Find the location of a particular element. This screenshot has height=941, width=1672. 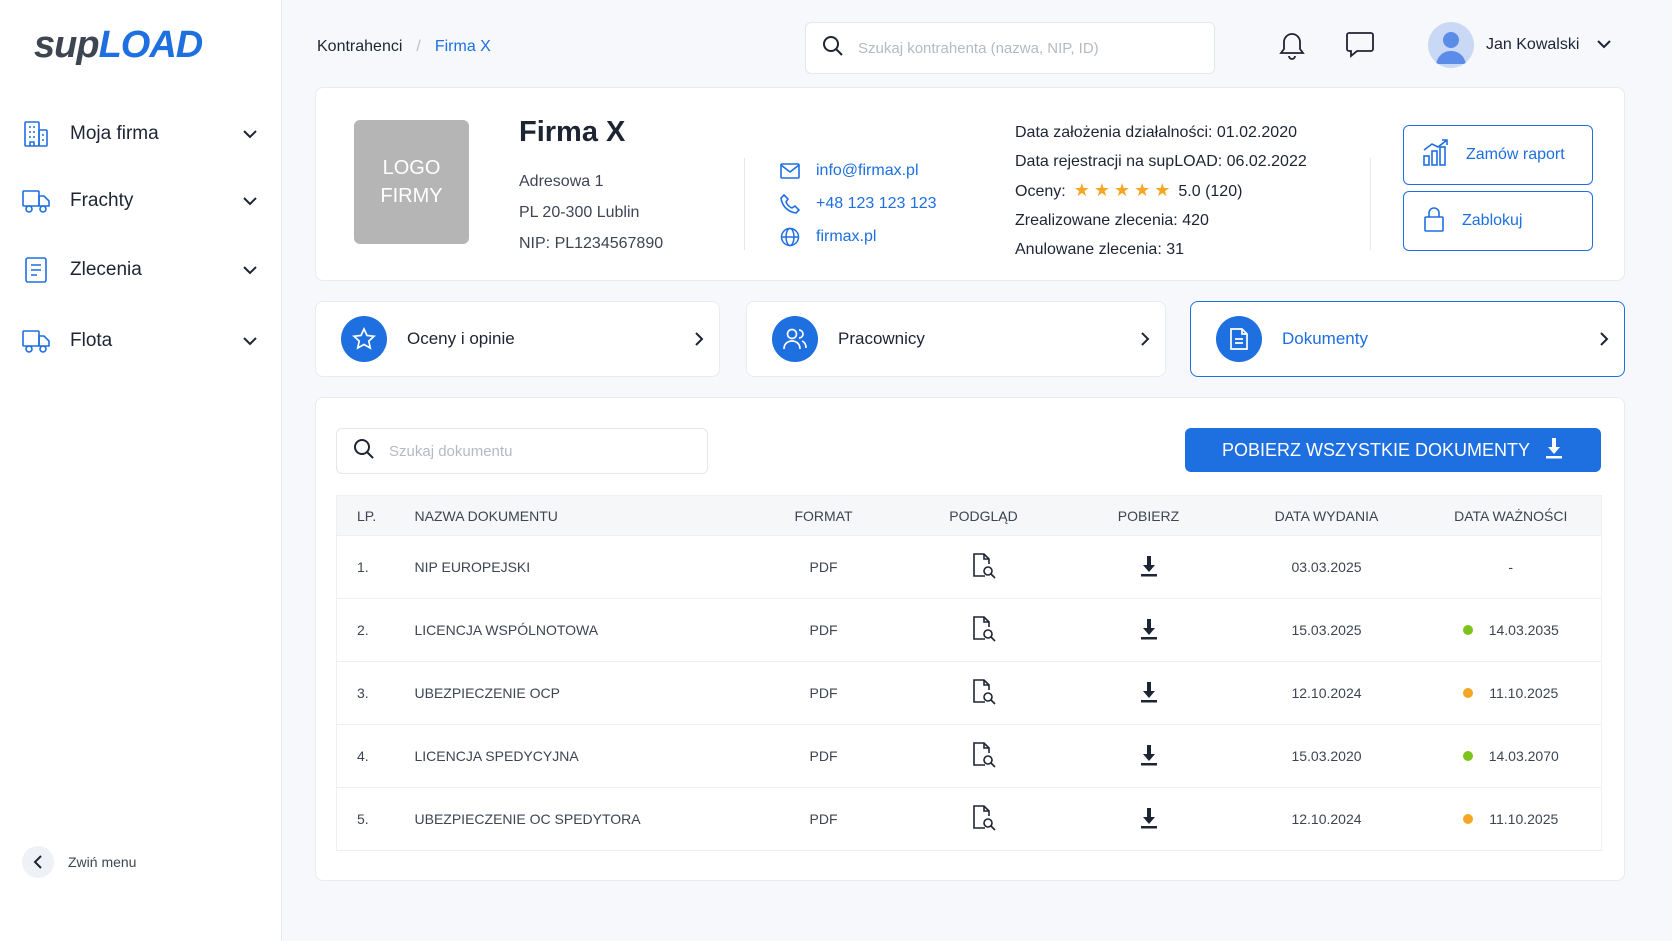

chat-icon is located at coordinates (1360, 46).